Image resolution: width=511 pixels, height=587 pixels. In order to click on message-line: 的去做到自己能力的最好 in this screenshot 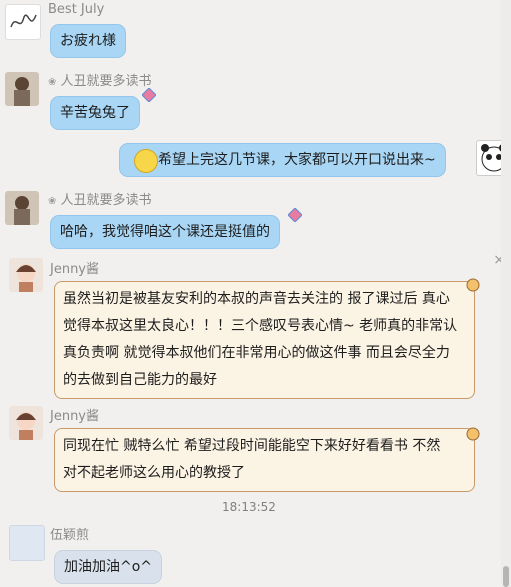, I will do `click(140, 380)`.